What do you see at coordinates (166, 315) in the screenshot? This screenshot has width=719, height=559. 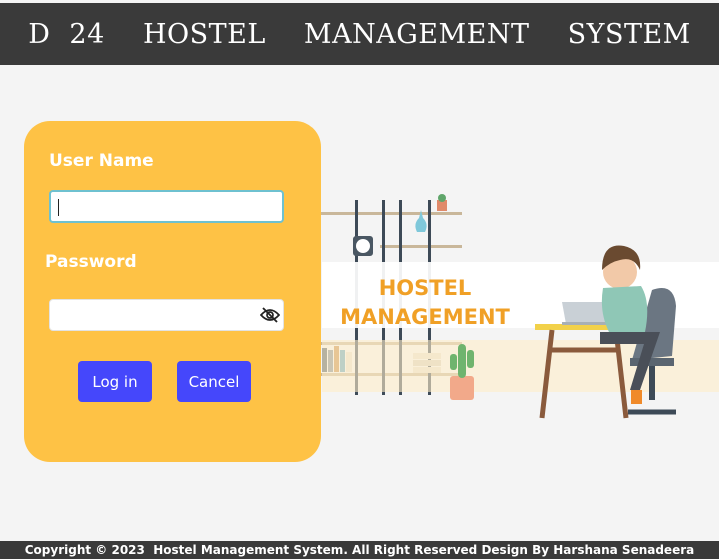 I see `password-input` at bounding box center [166, 315].